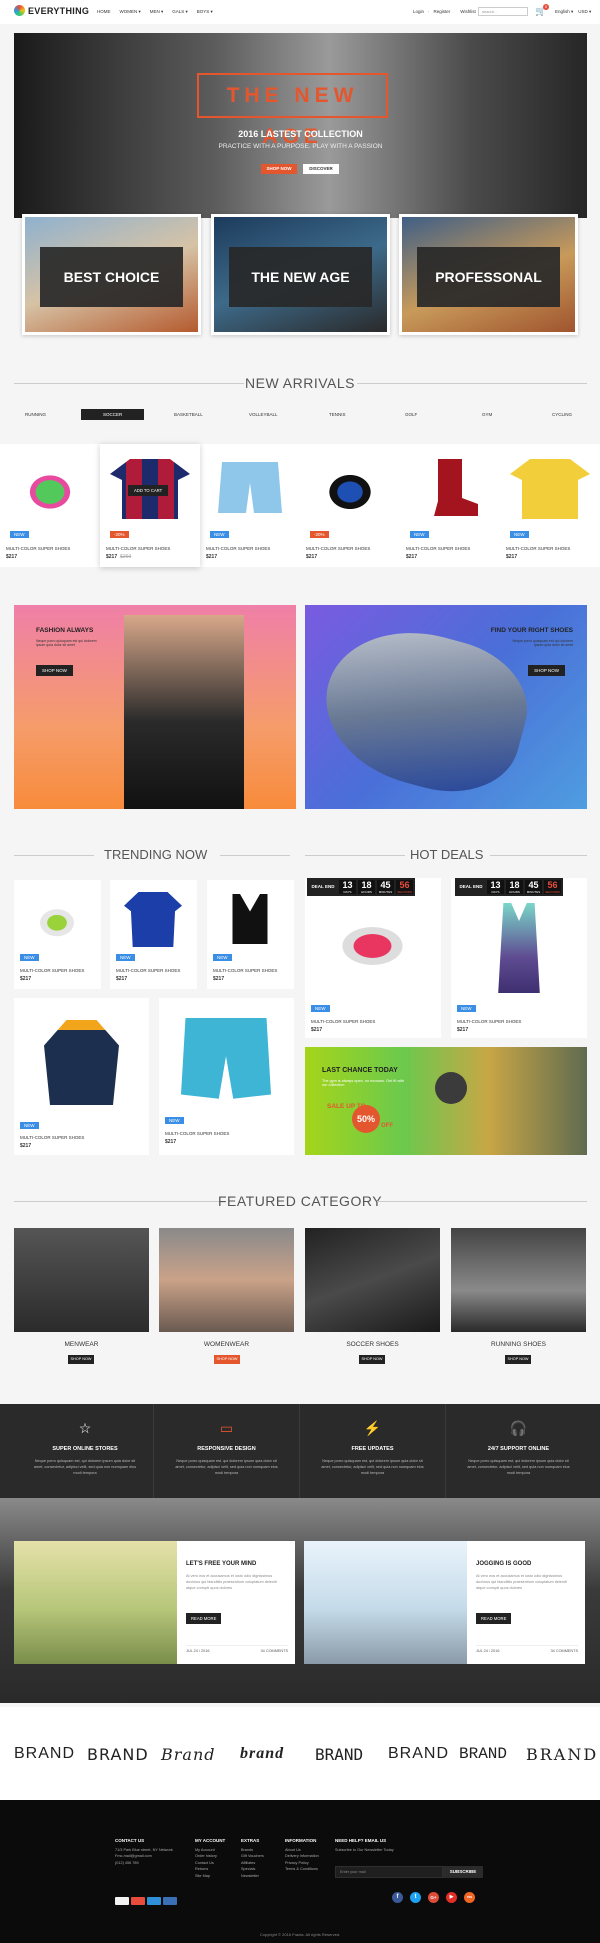 Image resolution: width=600 pixels, height=1943 pixels. I want to click on logo: EVERYTHING, so click(51, 10).